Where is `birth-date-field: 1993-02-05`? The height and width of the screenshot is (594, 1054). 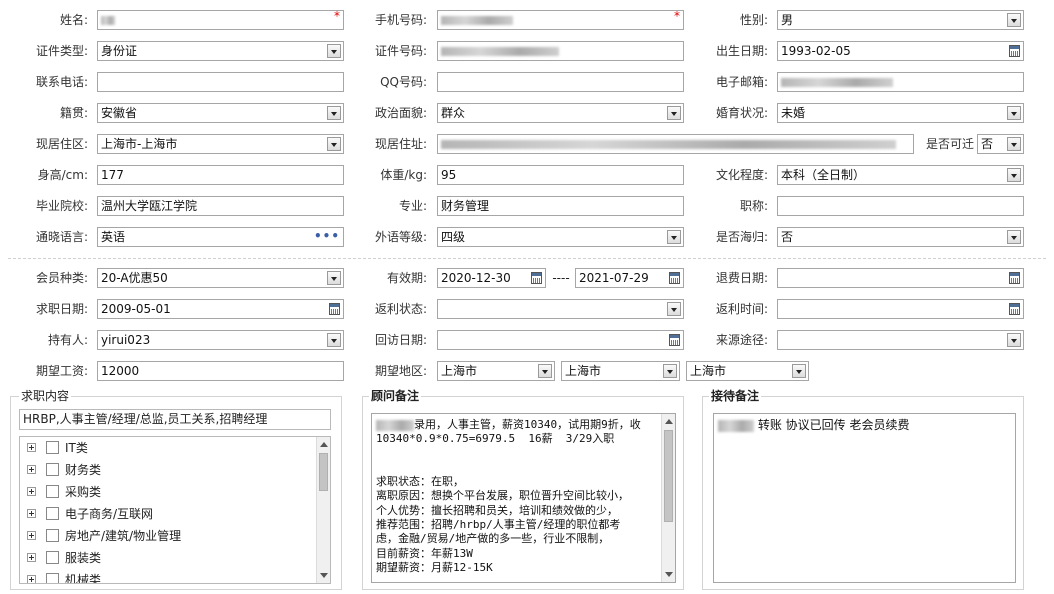
birth-date-field: 1993-02-05 is located at coordinates (900, 51).